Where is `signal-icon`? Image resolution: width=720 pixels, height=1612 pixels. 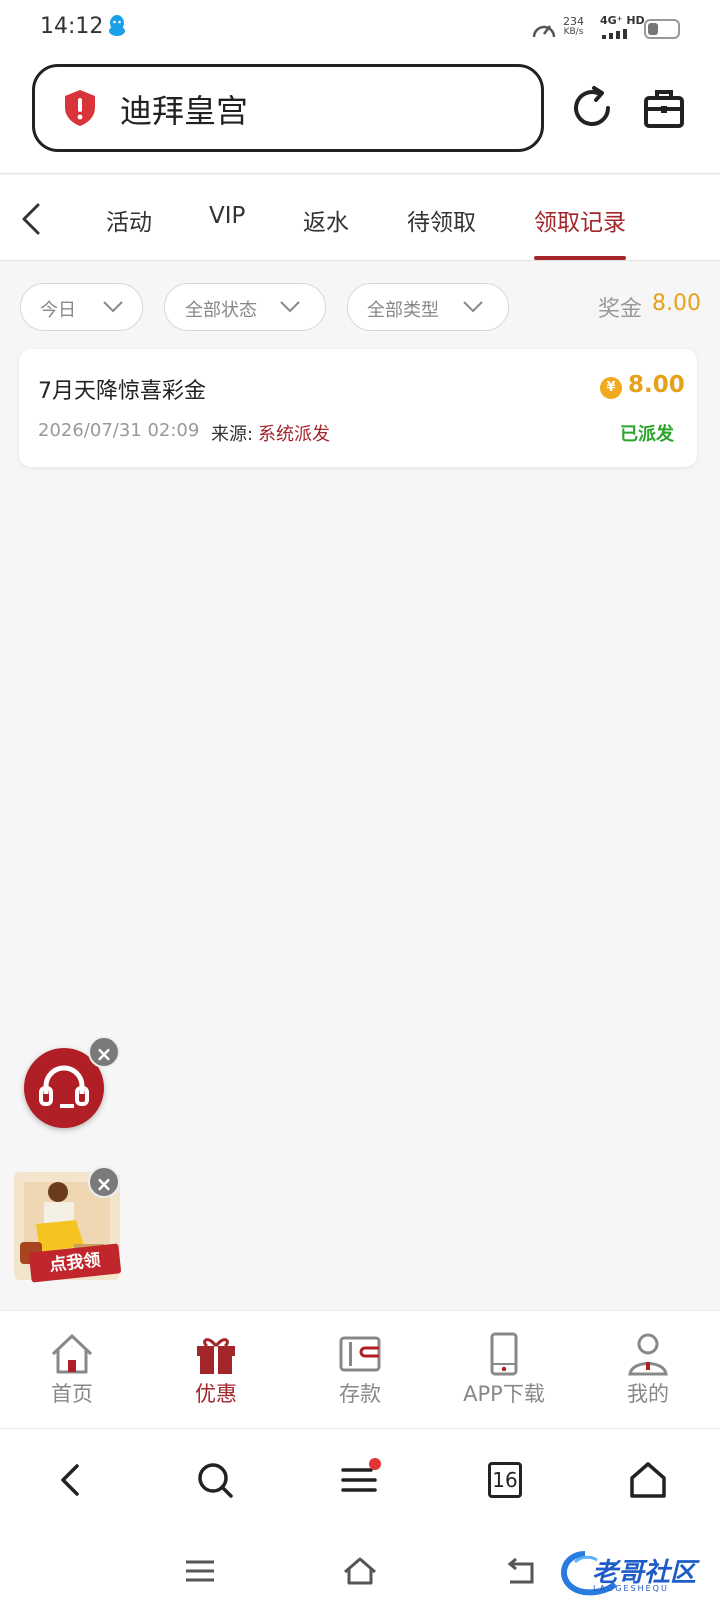
signal-icon is located at coordinates (614, 34).